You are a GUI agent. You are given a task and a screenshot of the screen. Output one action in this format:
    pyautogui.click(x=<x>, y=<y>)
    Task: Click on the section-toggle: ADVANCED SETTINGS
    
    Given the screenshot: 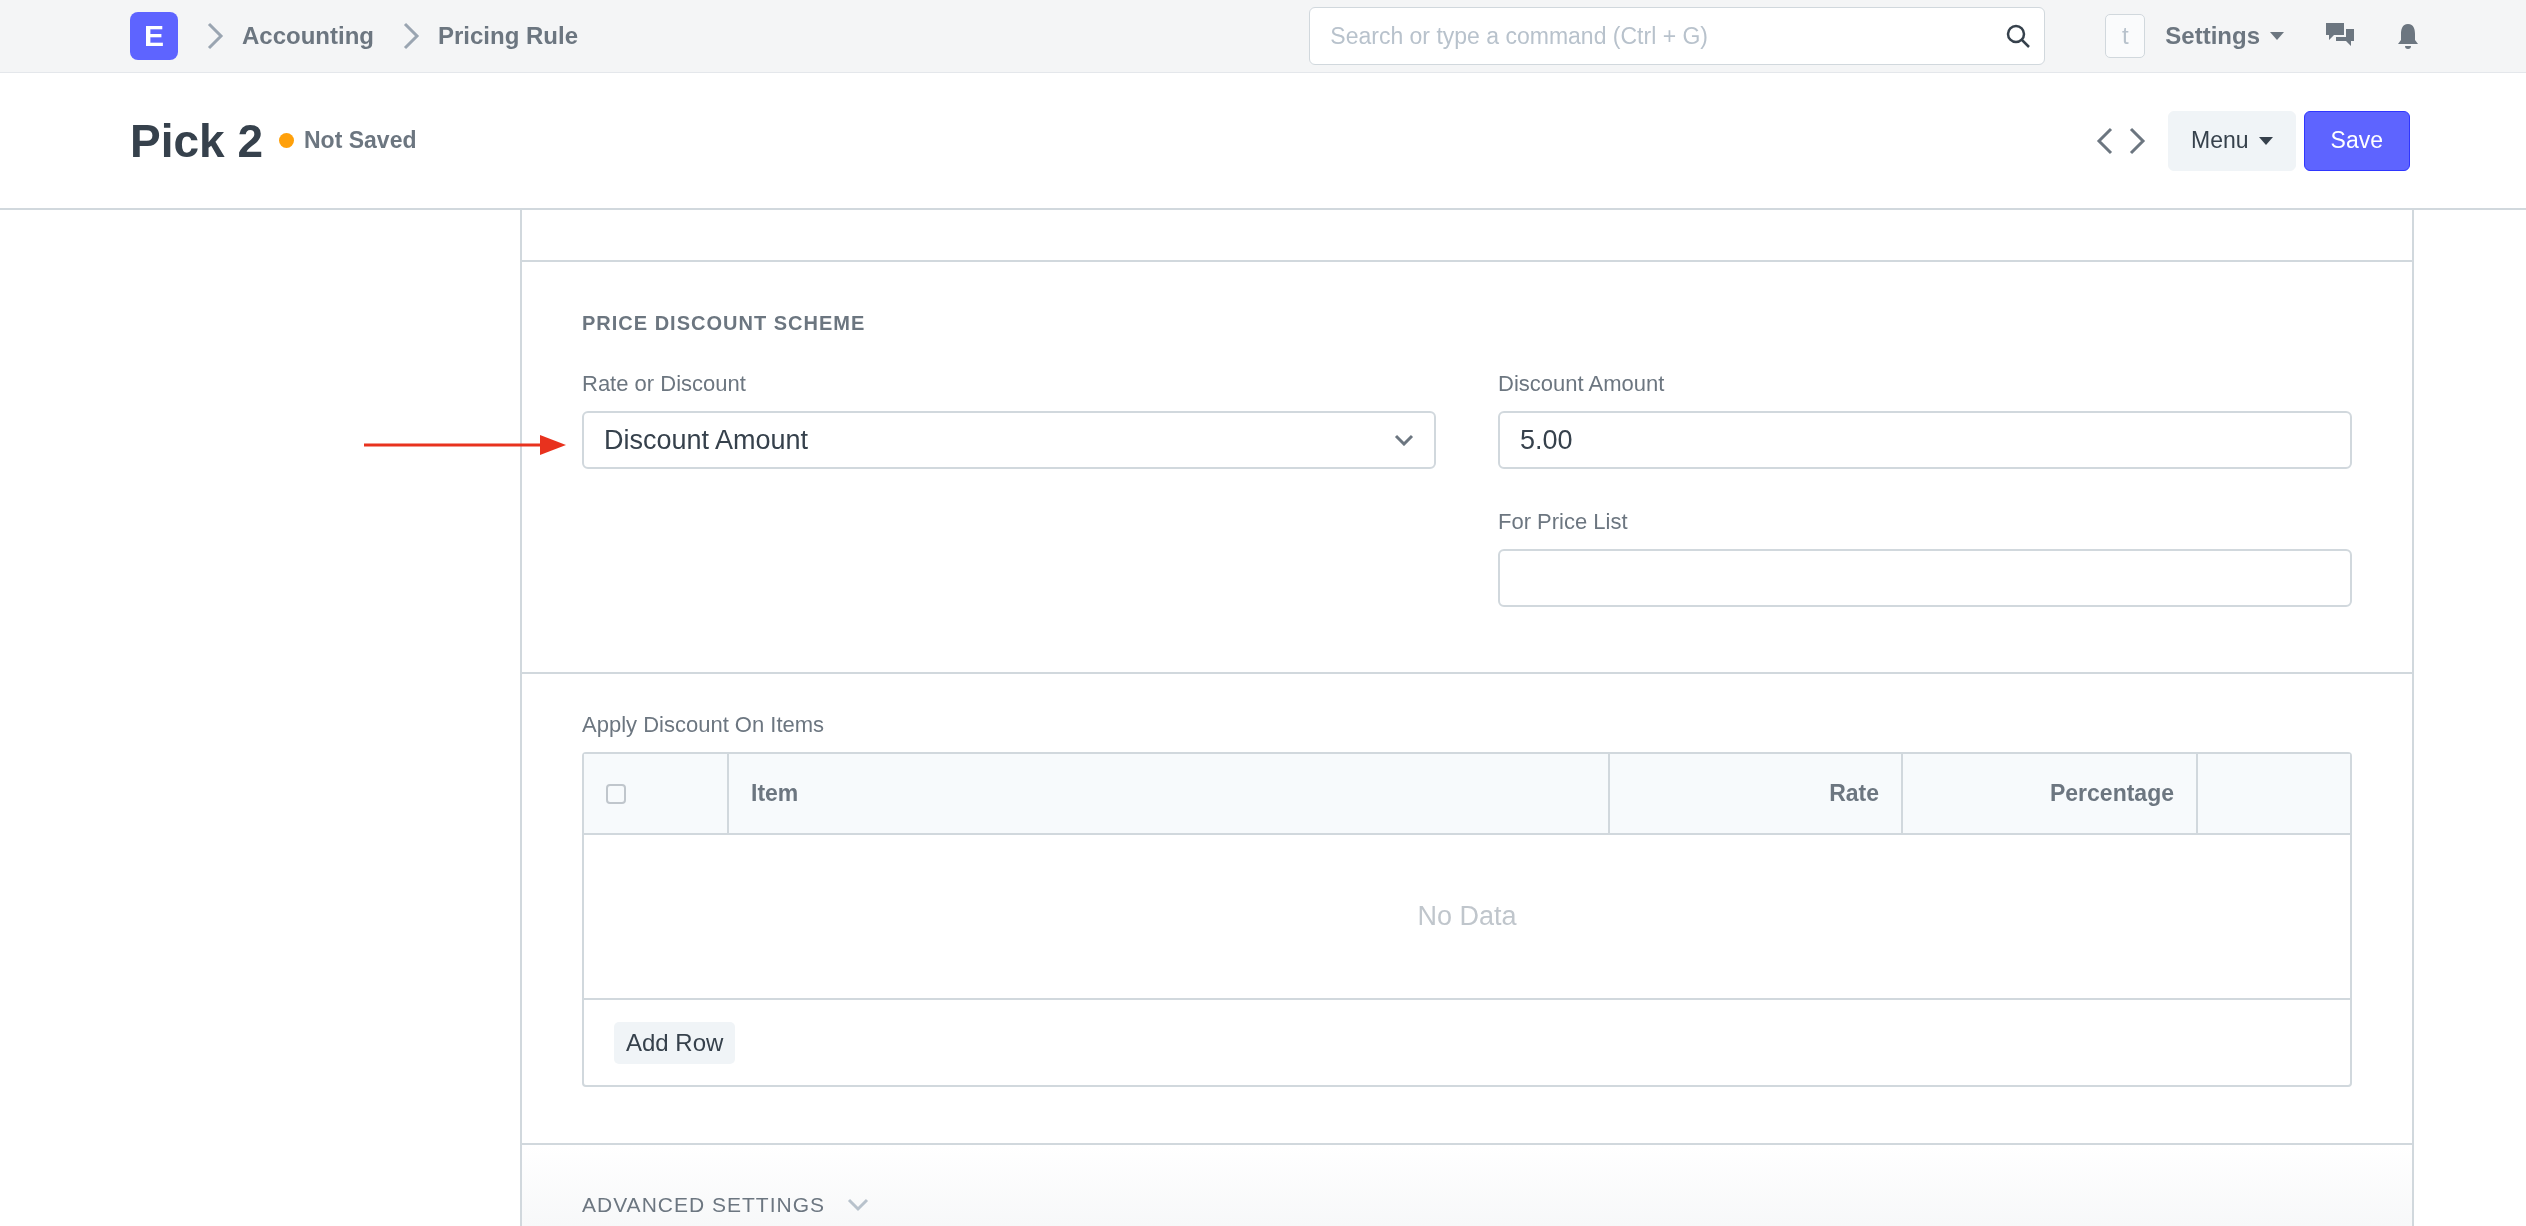 What is the action you would take?
    pyautogui.click(x=703, y=1205)
    